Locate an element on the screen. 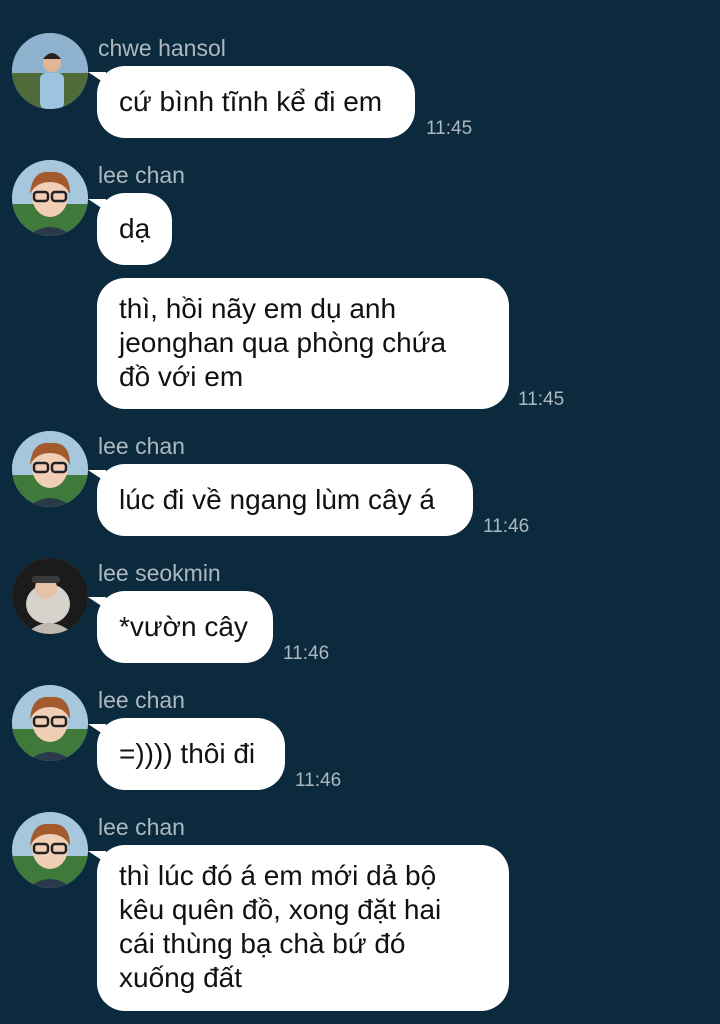 Image resolution: width=720 pixels, height=1024 pixels. message-text: dạ is located at coordinates (135, 228).